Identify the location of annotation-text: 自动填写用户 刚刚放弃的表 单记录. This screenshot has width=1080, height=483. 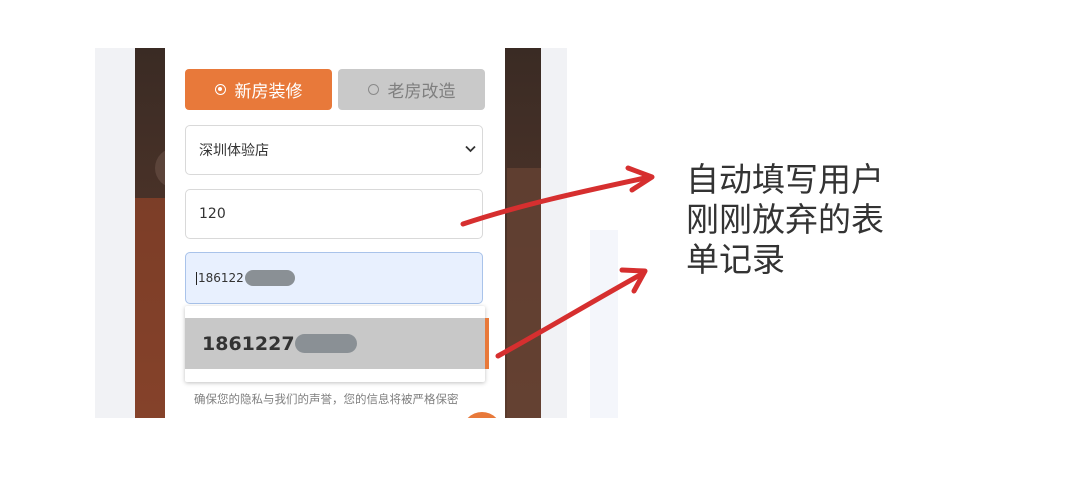
(801, 220).